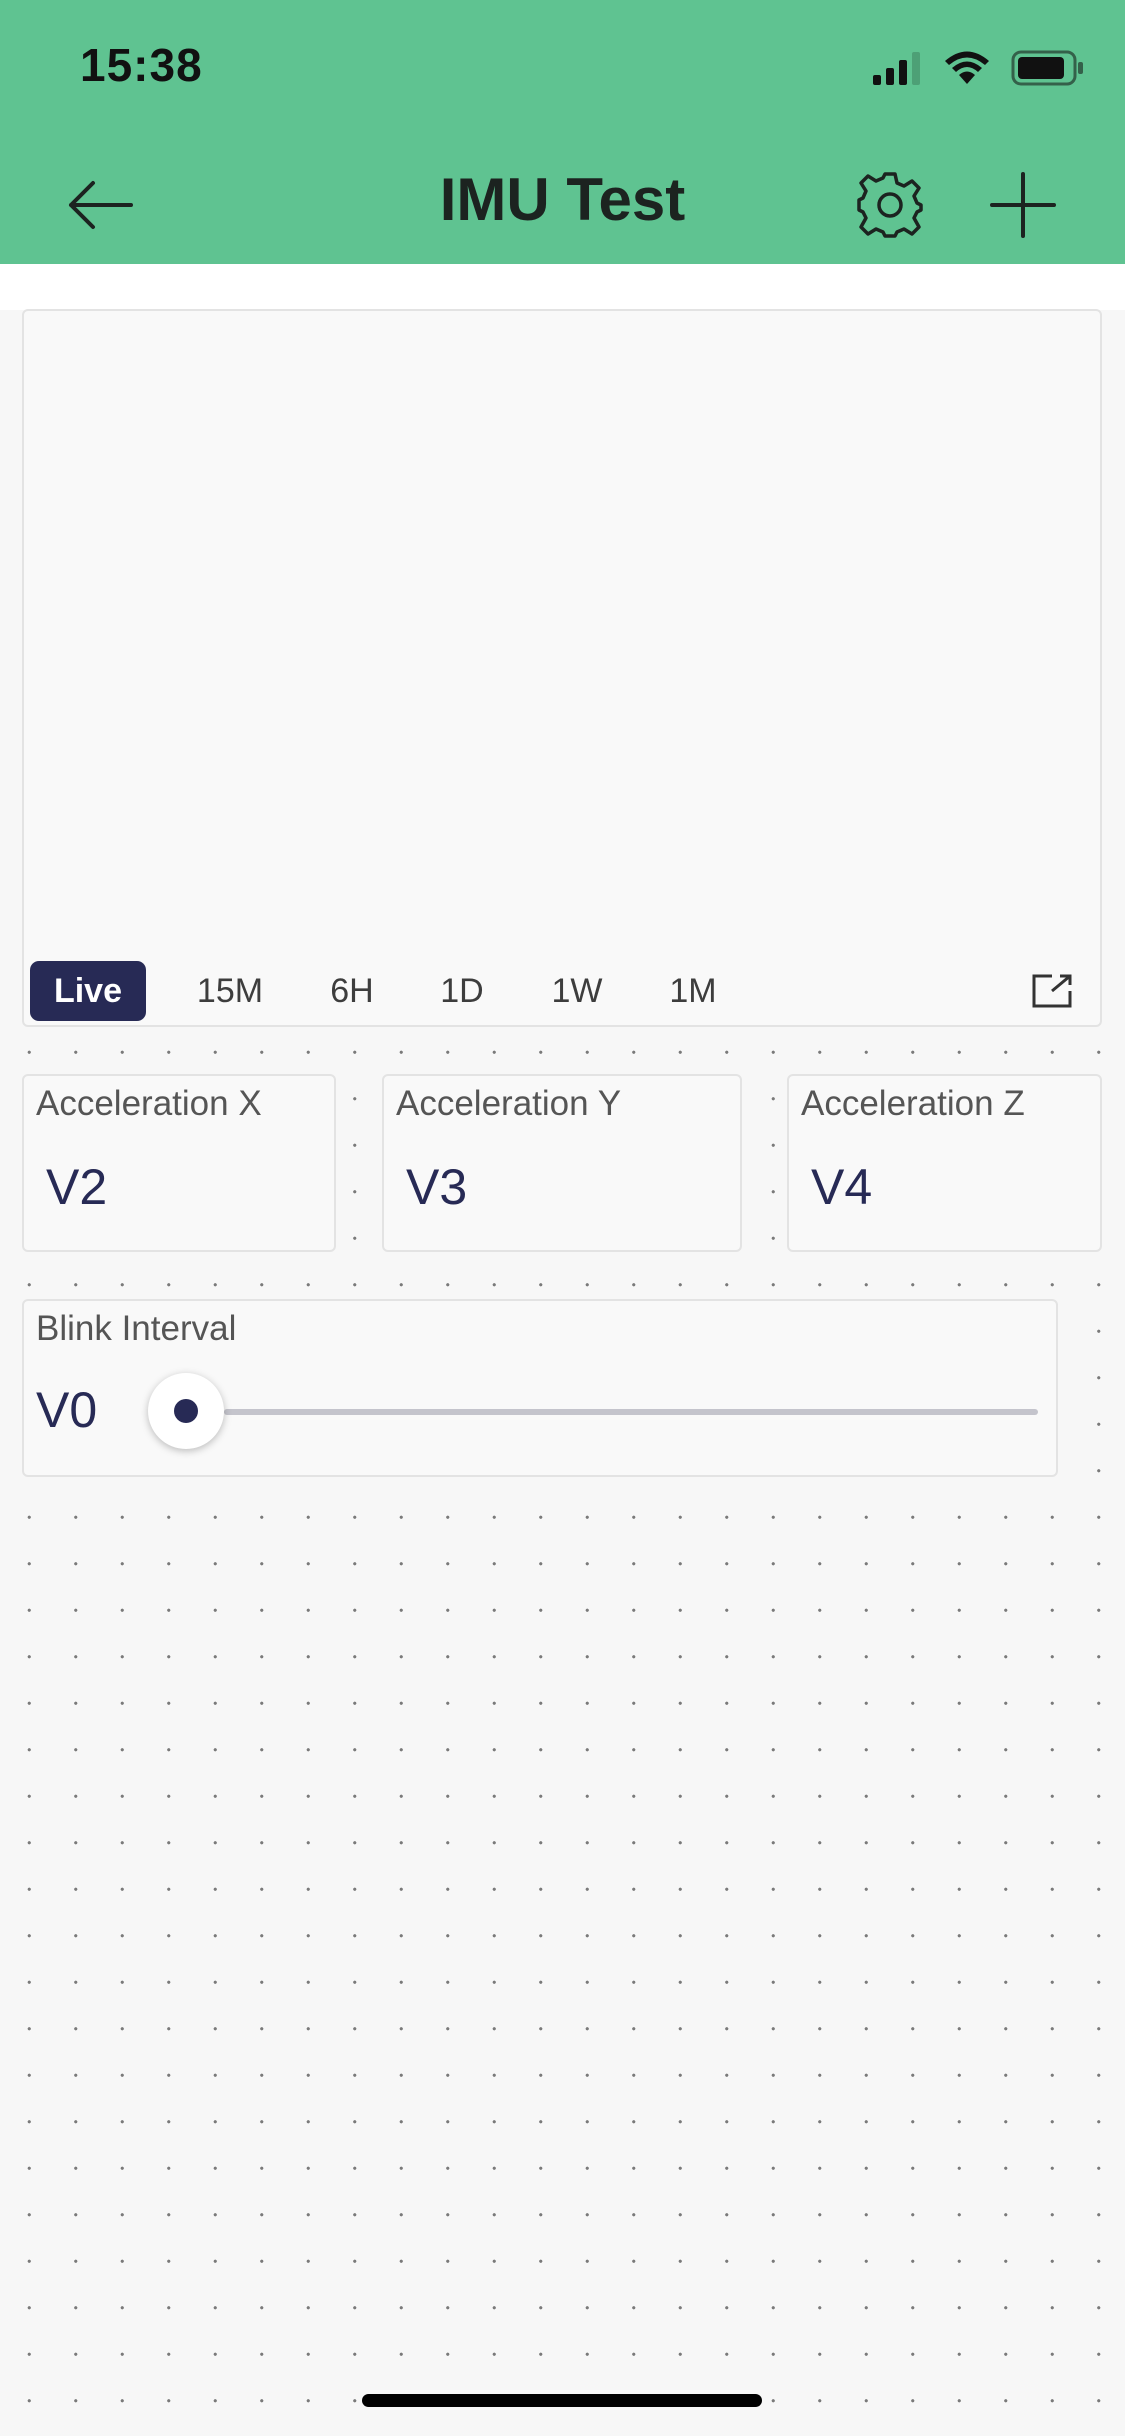  I want to click on display-label: Acceleration X, so click(149, 1103).